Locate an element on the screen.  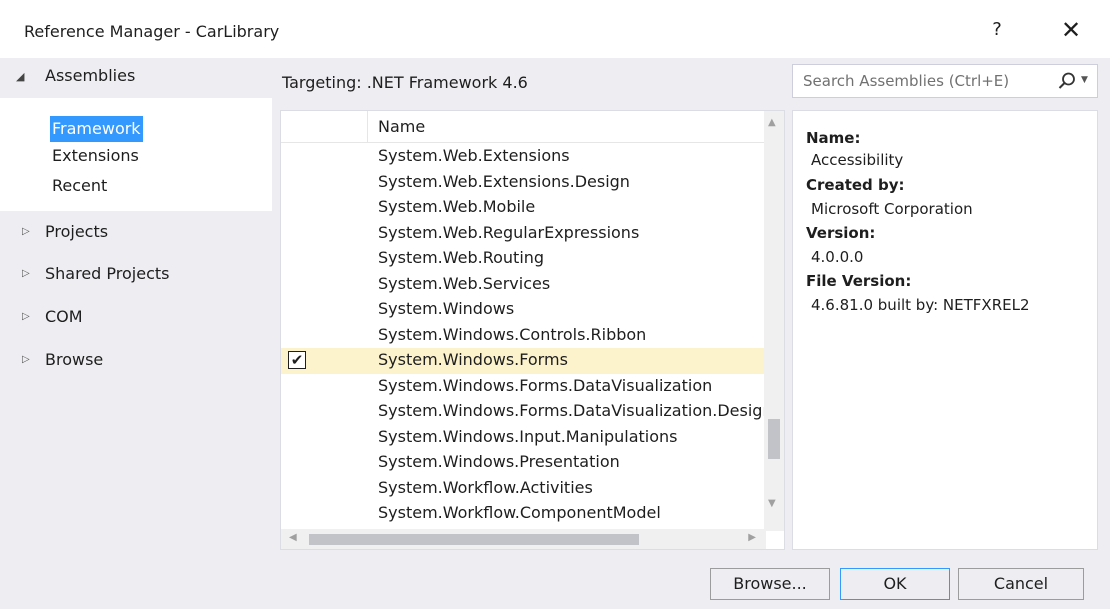
version-value: 4.0.0.0 is located at coordinates (837, 257).